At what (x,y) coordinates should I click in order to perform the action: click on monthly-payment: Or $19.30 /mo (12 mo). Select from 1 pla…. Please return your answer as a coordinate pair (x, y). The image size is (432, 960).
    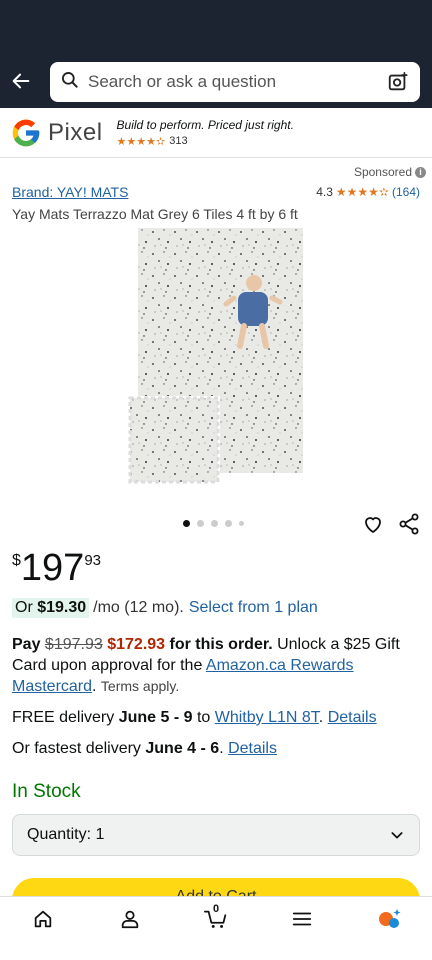
    Looking at the image, I should click on (165, 608).